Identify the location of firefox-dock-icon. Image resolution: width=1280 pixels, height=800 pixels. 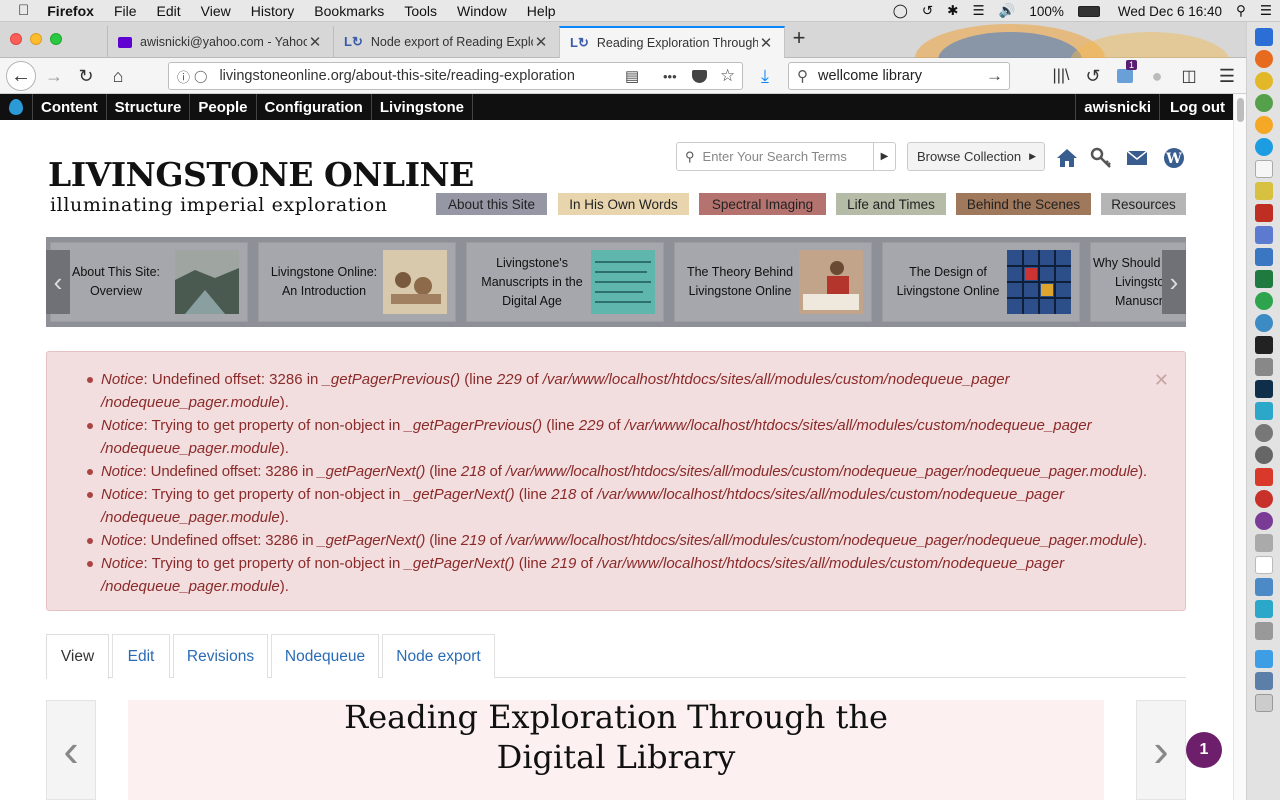
(1264, 59).